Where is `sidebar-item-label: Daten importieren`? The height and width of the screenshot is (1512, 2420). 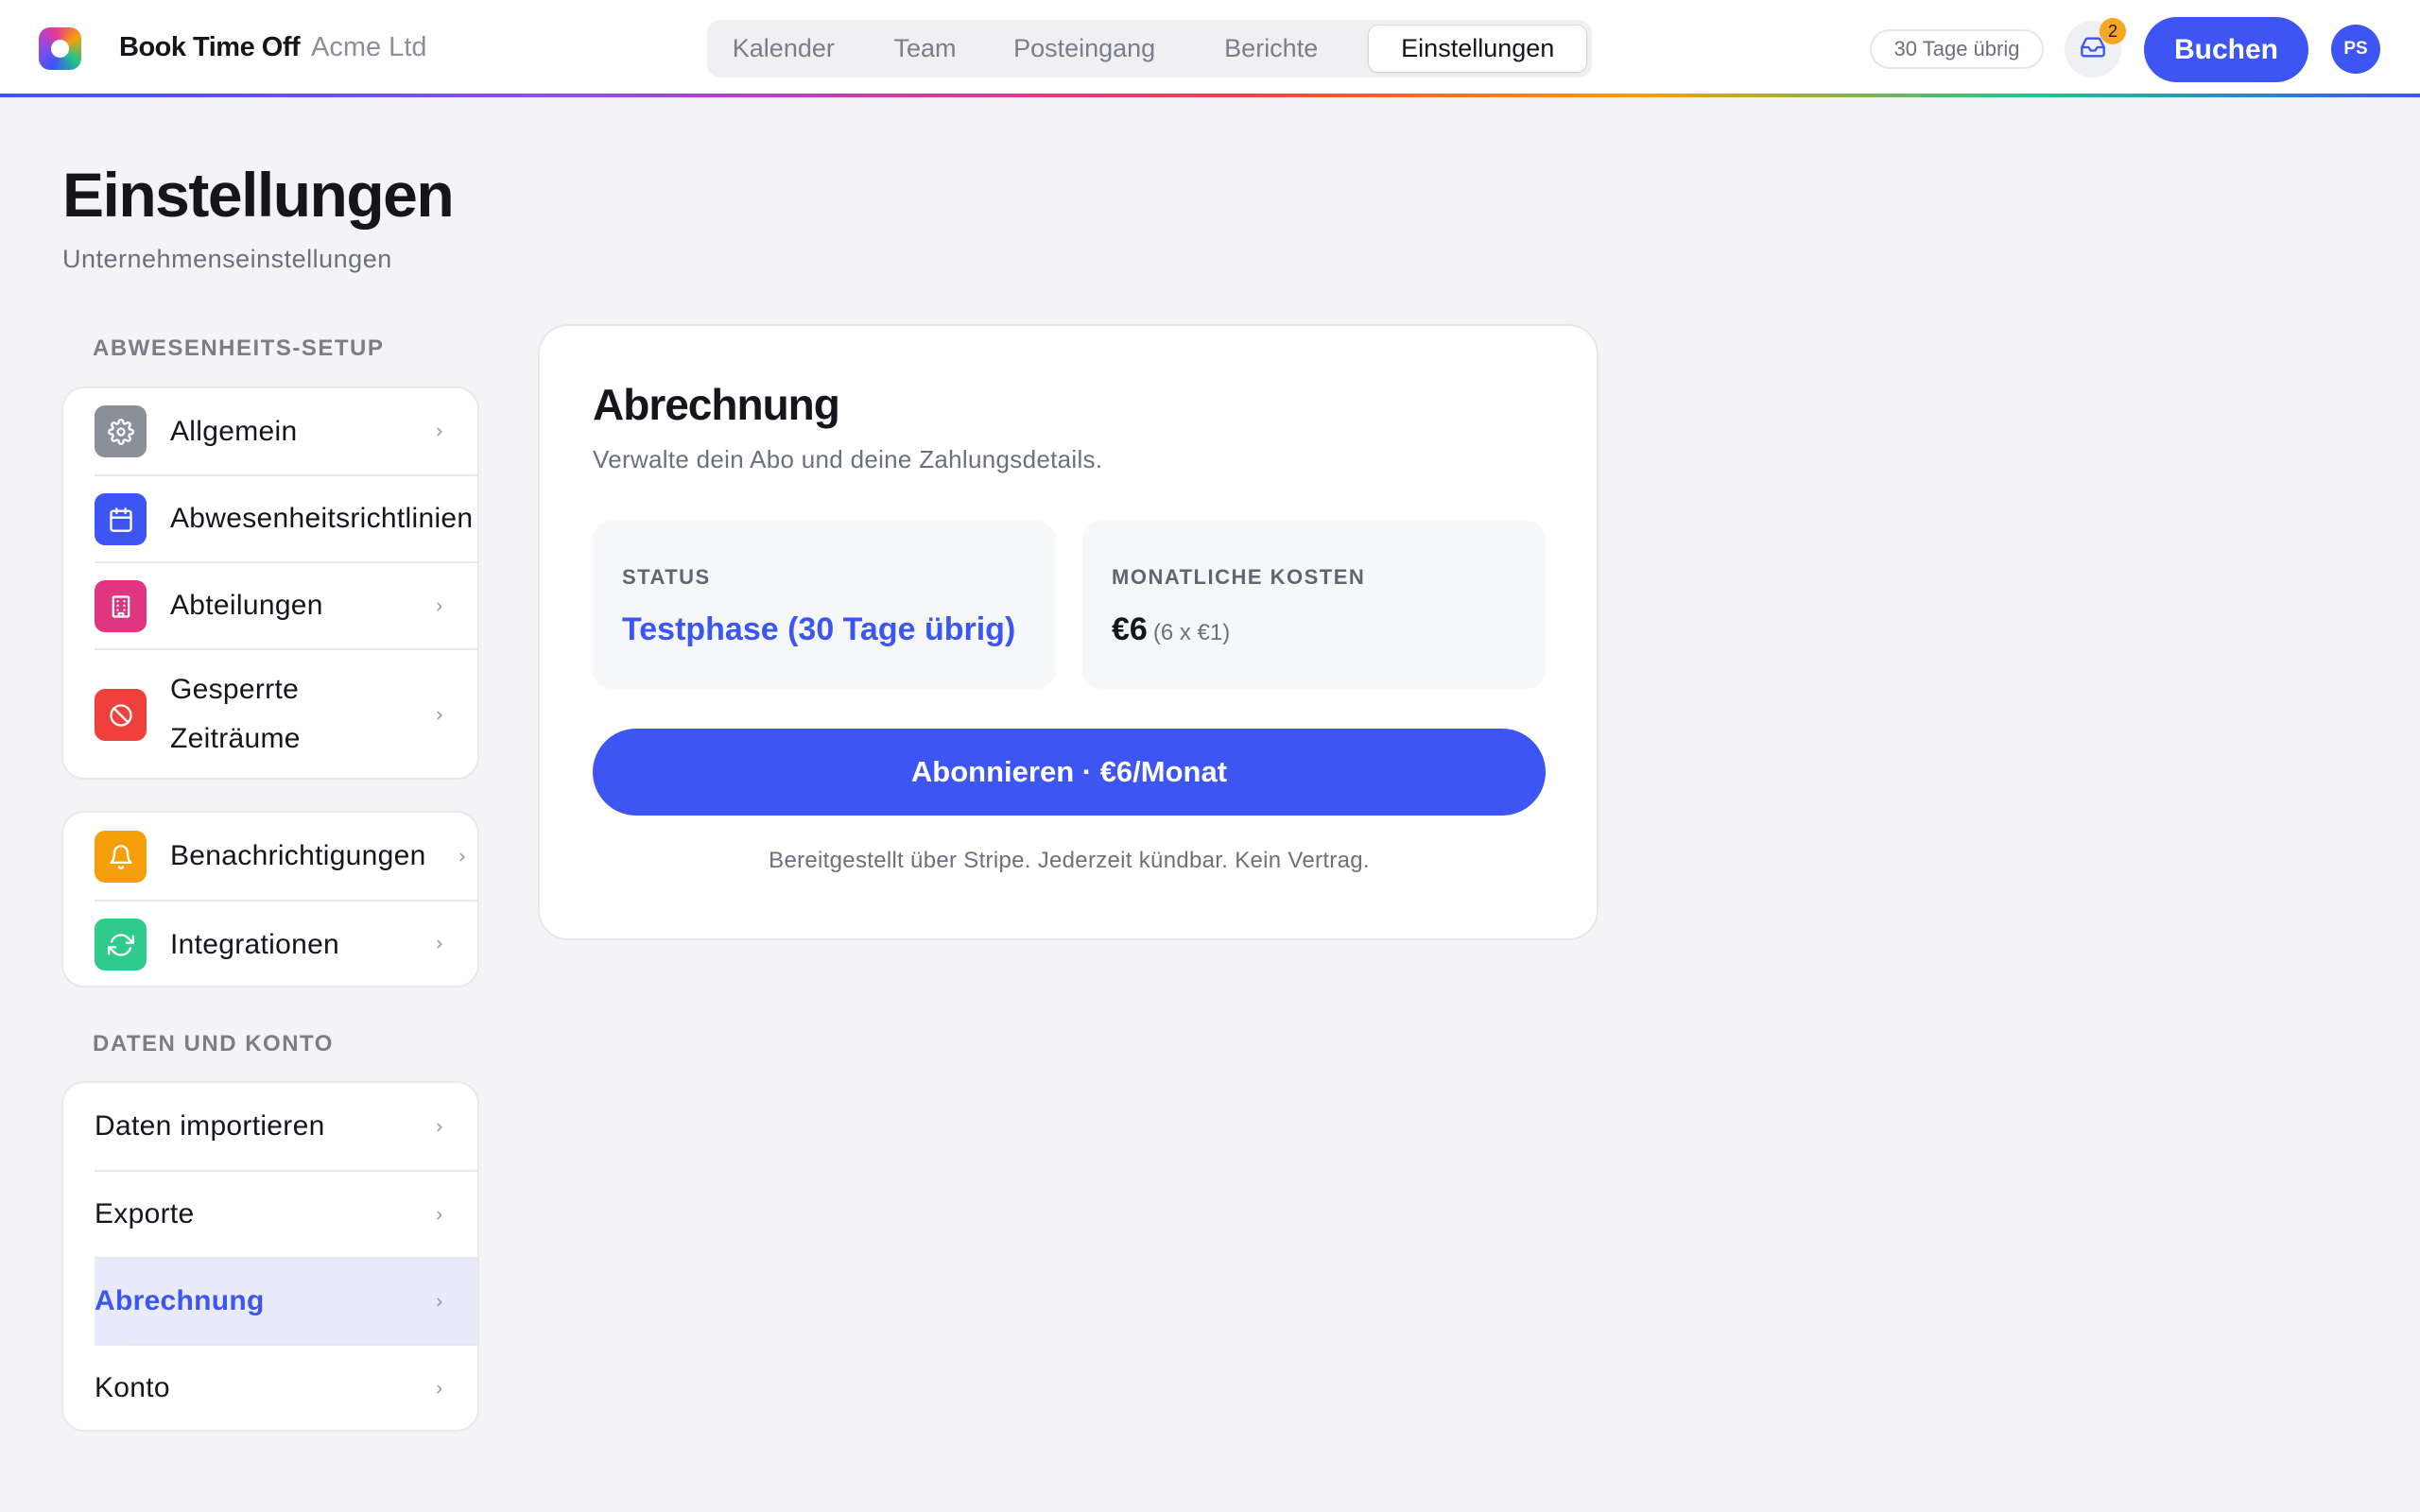
sidebar-item-label: Daten importieren is located at coordinates (210, 1126).